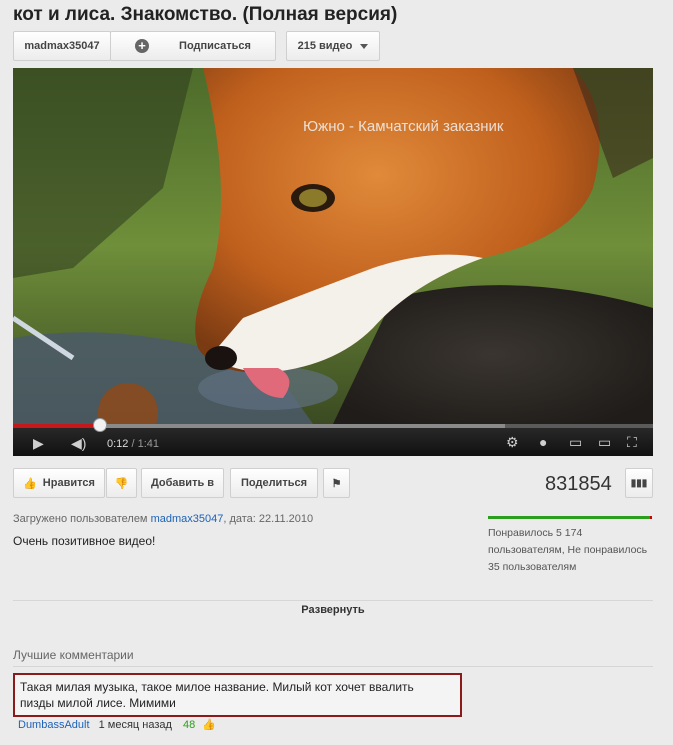 This screenshot has width=673, height=745. I want to click on watch-later-icon: ●, so click(543, 442).